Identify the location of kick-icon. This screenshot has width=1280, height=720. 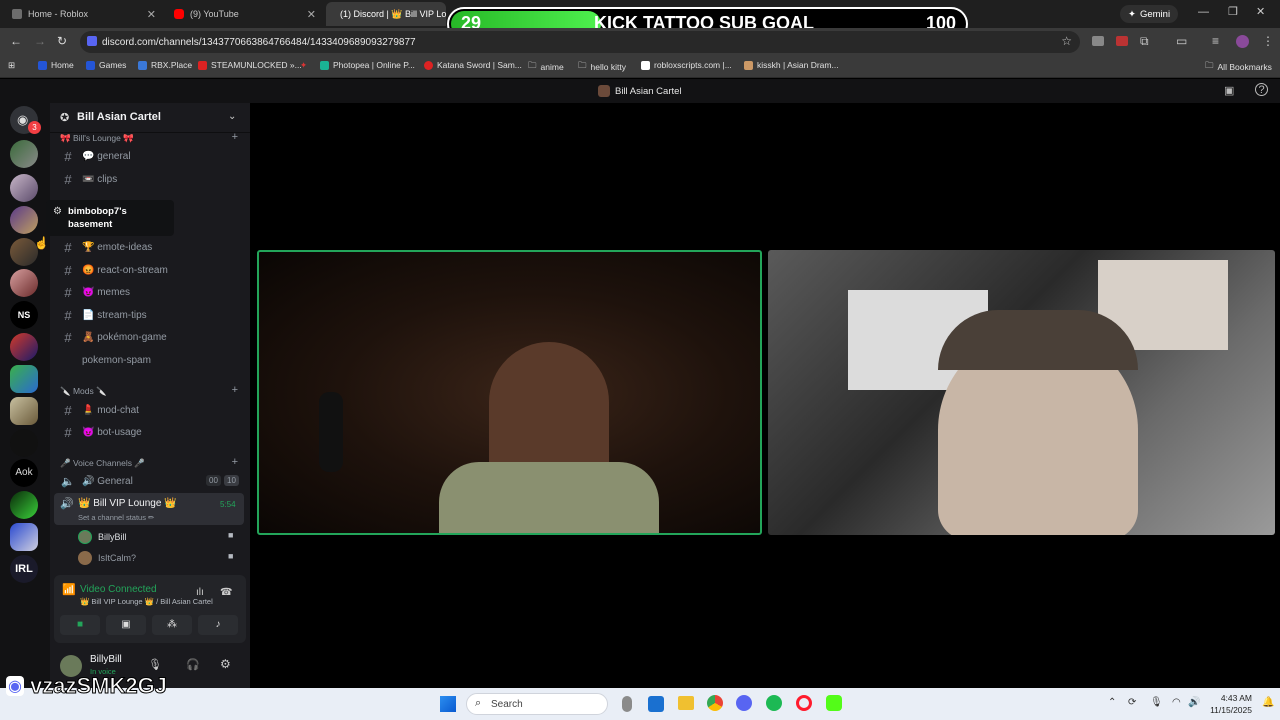
(834, 703).